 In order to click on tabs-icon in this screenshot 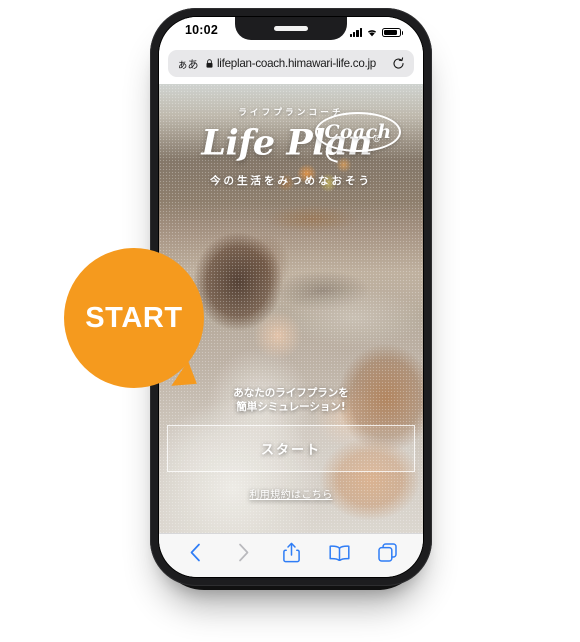, I will do `click(387, 553)`.